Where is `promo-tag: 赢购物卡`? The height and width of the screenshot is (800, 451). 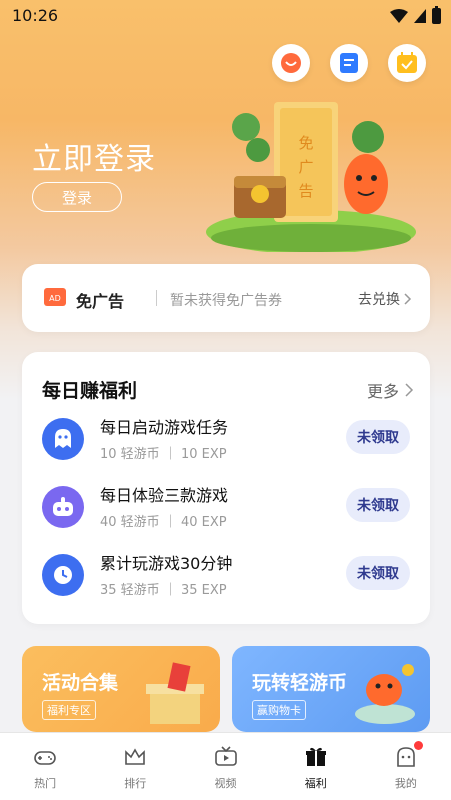 promo-tag: 赢购物卡 is located at coordinates (279, 710).